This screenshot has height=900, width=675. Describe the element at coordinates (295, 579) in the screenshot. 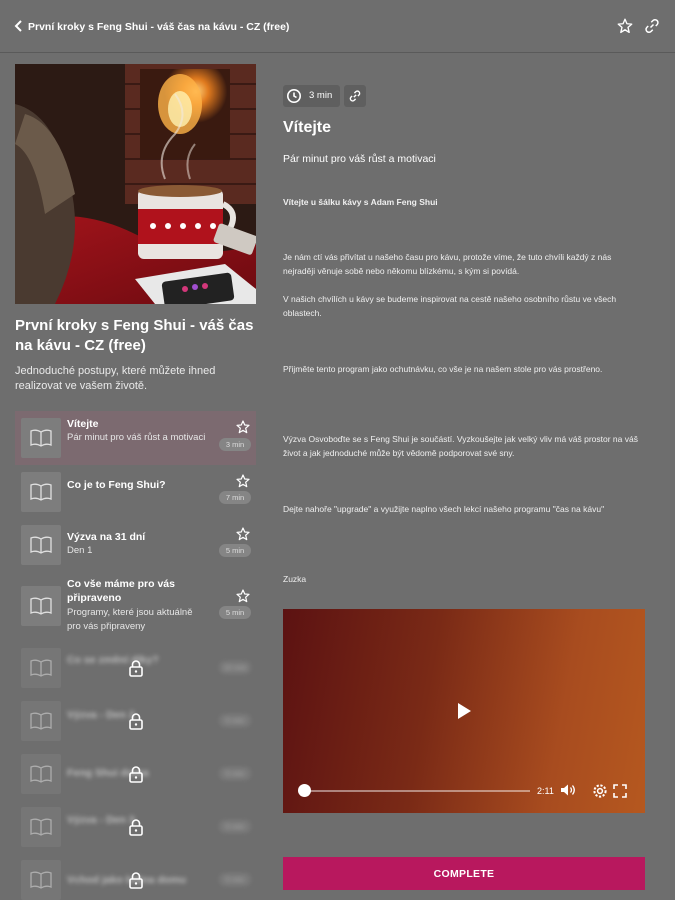

I see `content-signature: Zuzka` at that location.